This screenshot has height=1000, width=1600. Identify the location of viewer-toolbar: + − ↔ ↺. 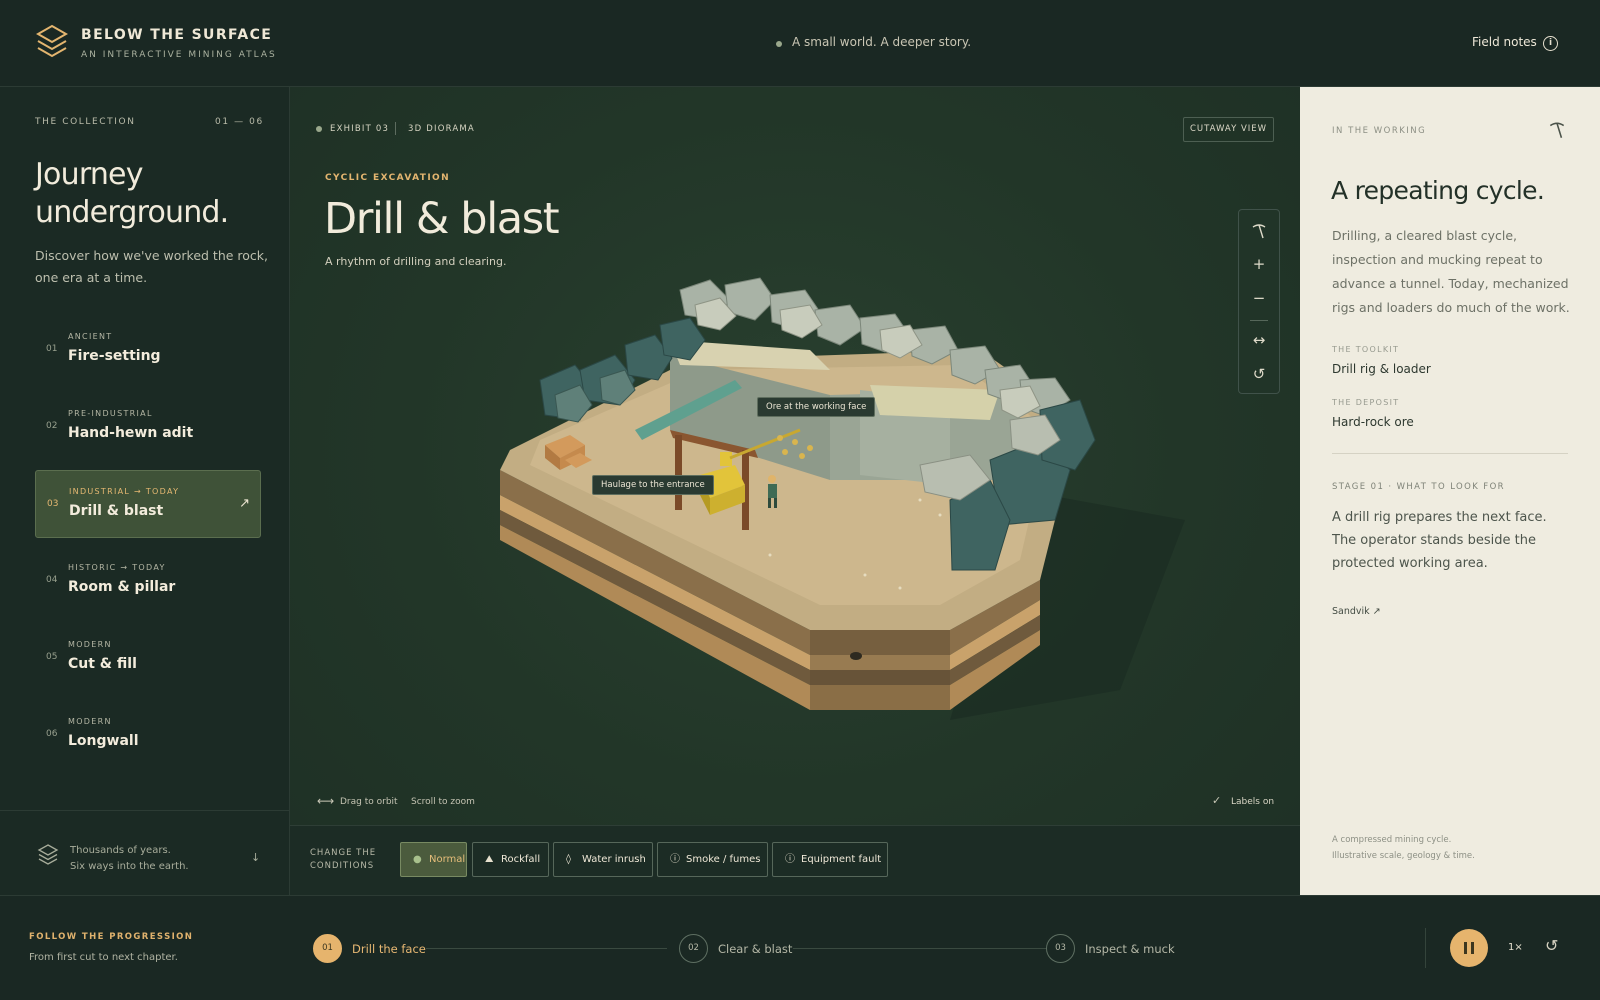
(1259, 301).